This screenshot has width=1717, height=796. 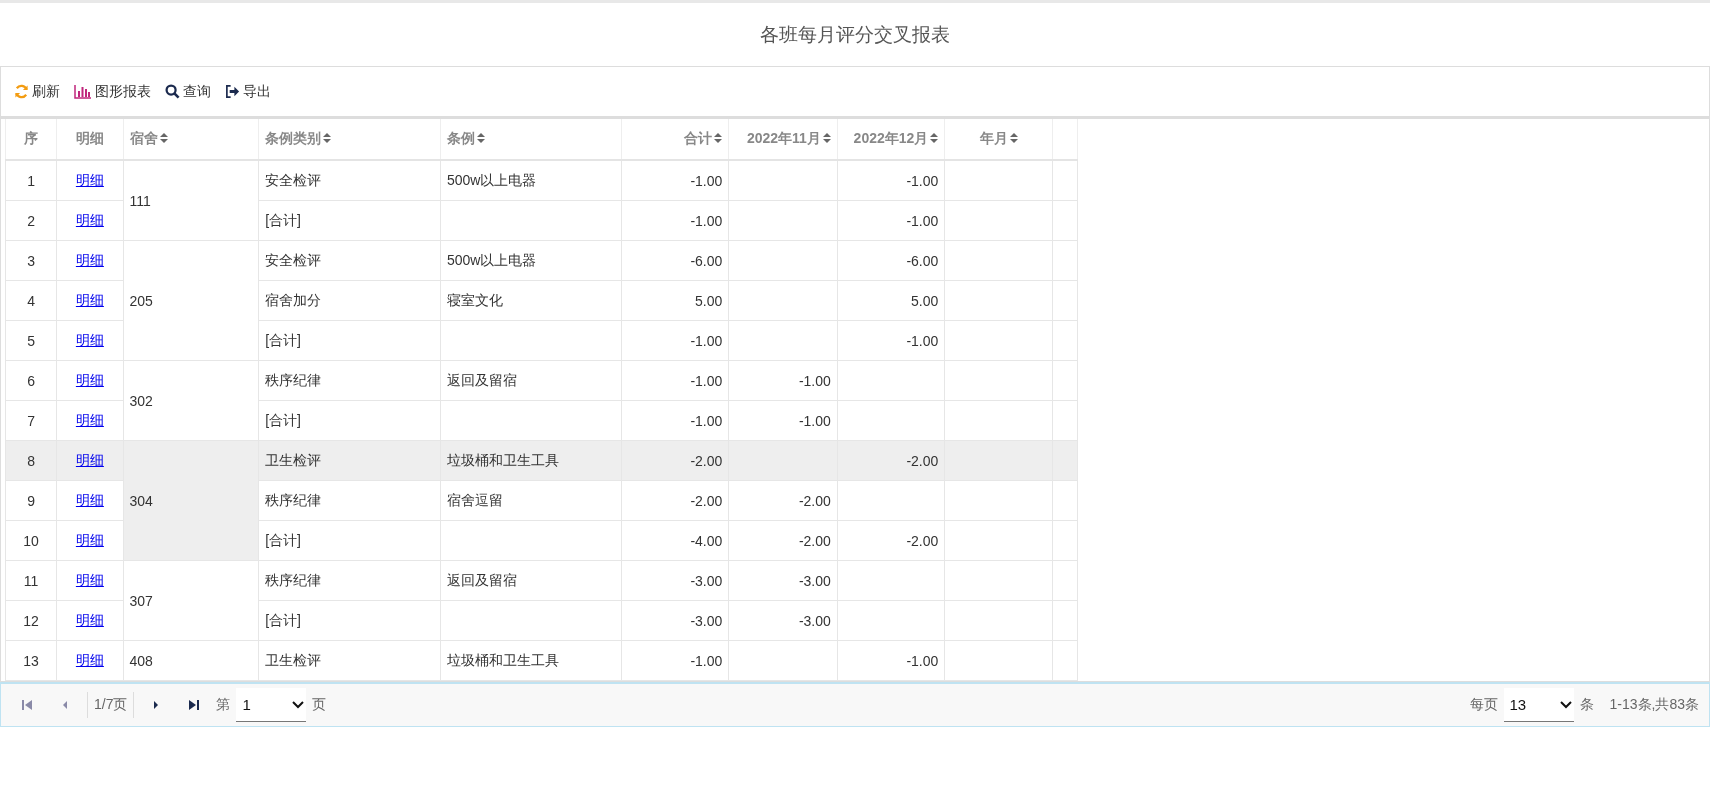 What do you see at coordinates (65, 705) in the screenshot?
I see `left-triangle-icon` at bounding box center [65, 705].